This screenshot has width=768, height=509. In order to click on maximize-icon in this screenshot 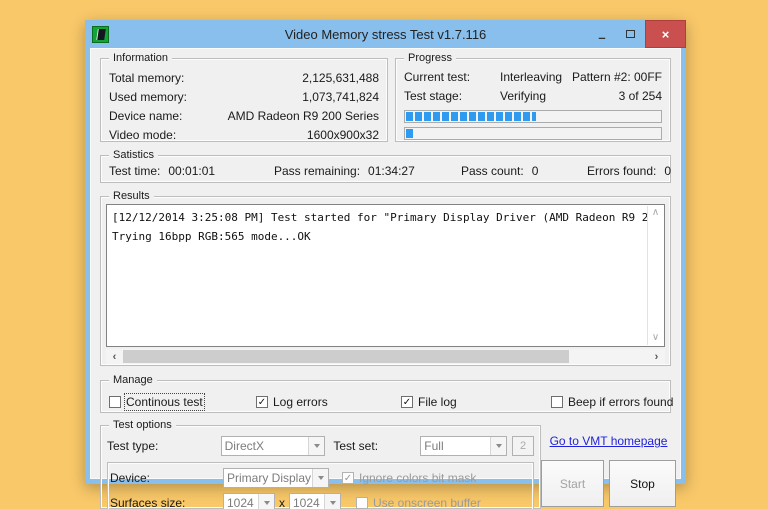, I will do `click(630, 34)`.